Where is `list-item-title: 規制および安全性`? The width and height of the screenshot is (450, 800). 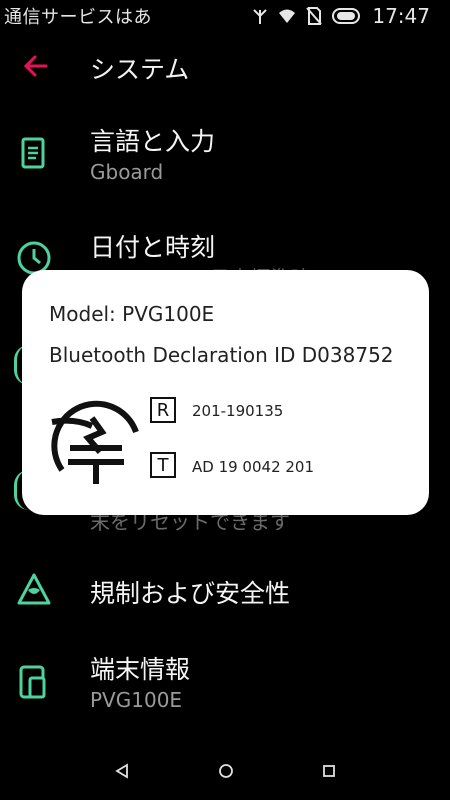 list-item-title: 規制および安全性 is located at coordinates (190, 593).